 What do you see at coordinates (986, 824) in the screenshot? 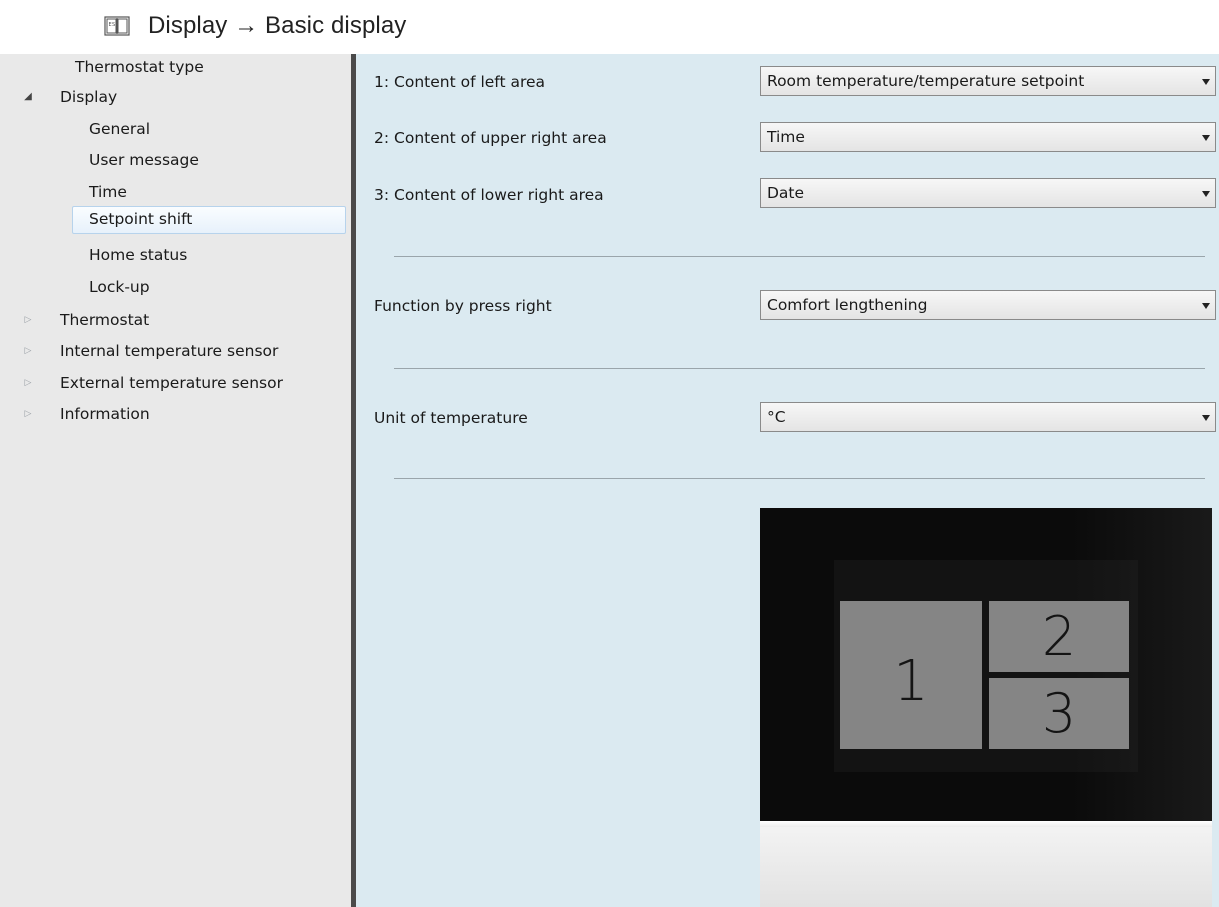
I see `device-base-edge` at bounding box center [986, 824].